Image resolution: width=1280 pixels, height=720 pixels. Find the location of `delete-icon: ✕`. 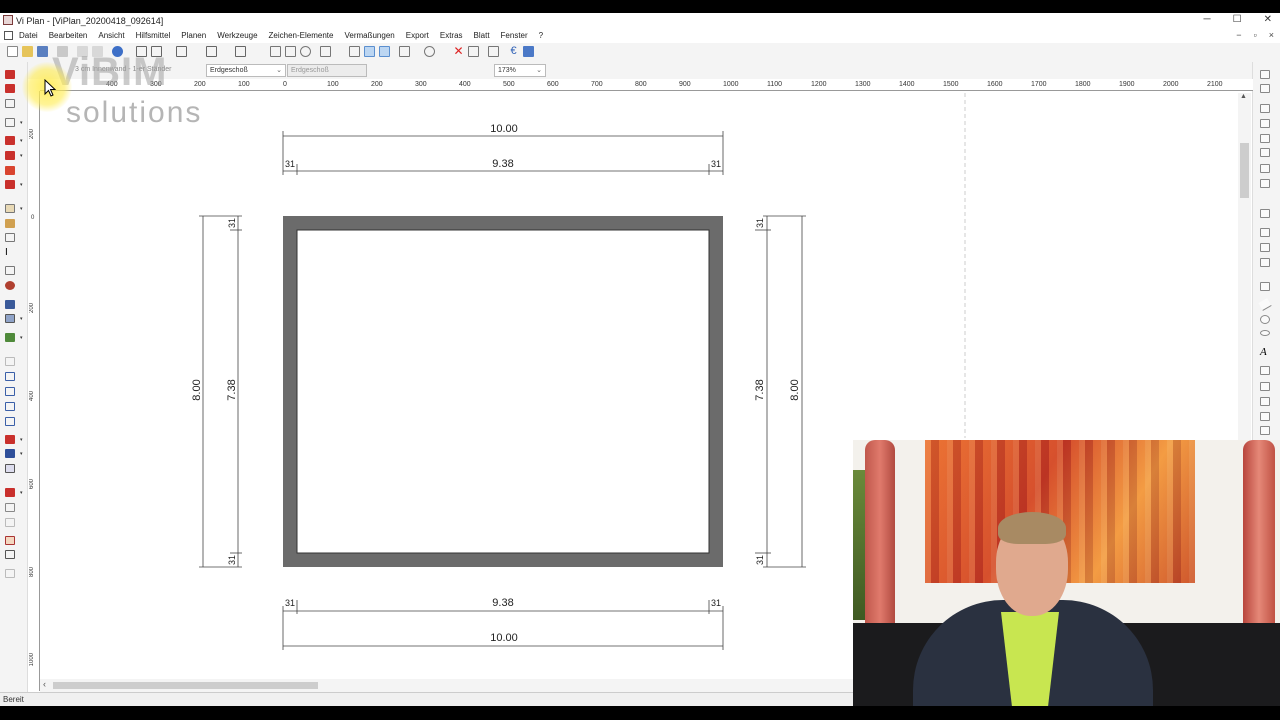

delete-icon: ✕ is located at coordinates (458, 51).